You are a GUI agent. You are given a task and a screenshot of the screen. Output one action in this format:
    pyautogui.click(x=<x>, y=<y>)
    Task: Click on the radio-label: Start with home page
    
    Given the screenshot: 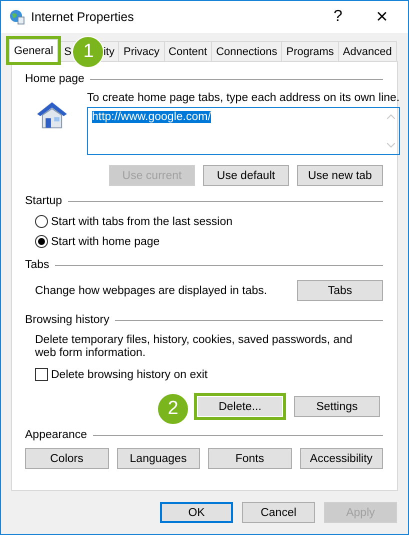 What is the action you would take?
    pyautogui.click(x=105, y=242)
    